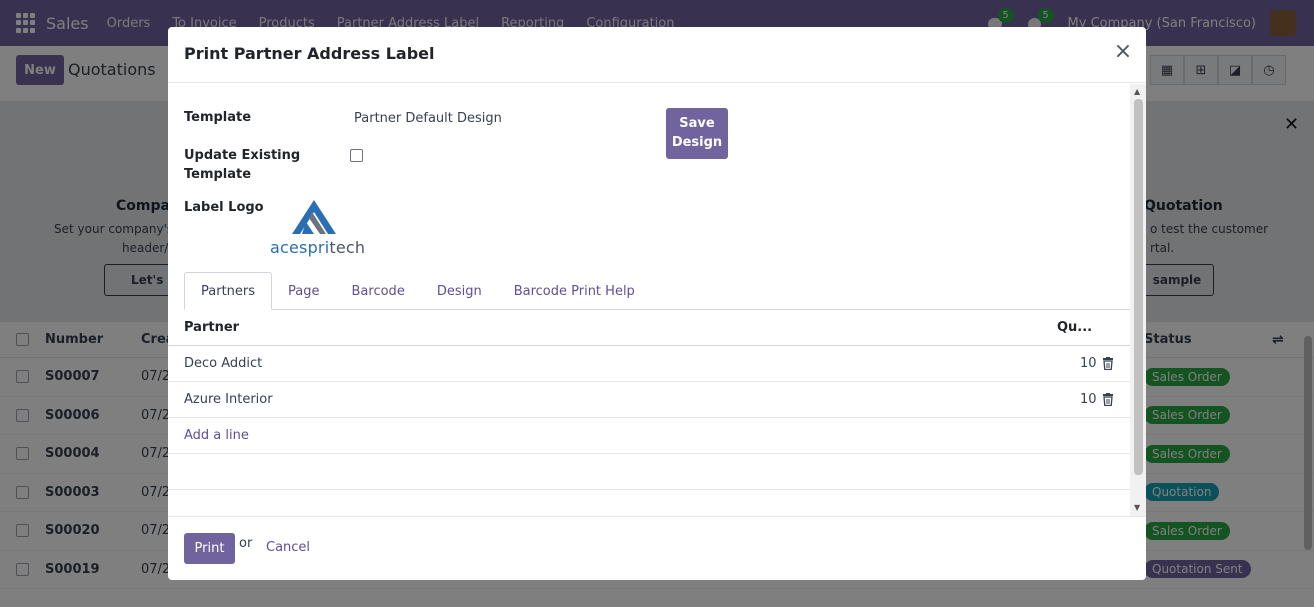 This screenshot has width=1314, height=607. Describe the element at coordinates (309, 53) in the screenshot. I see `dialog-title: Print Partner Address Label` at that location.